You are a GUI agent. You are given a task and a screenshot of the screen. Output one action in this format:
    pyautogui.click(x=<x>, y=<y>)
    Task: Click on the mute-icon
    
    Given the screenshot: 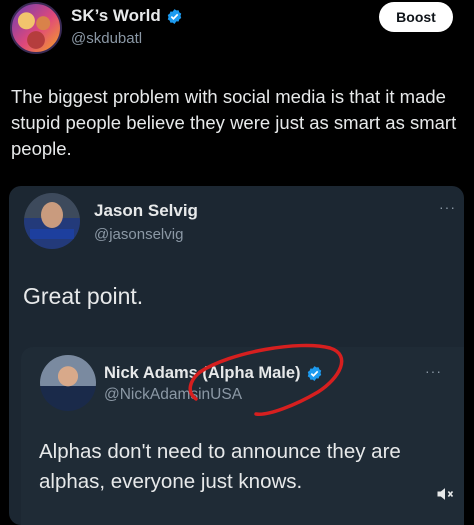 What is the action you would take?
    pyautogui.click(x=445, y=494)
    